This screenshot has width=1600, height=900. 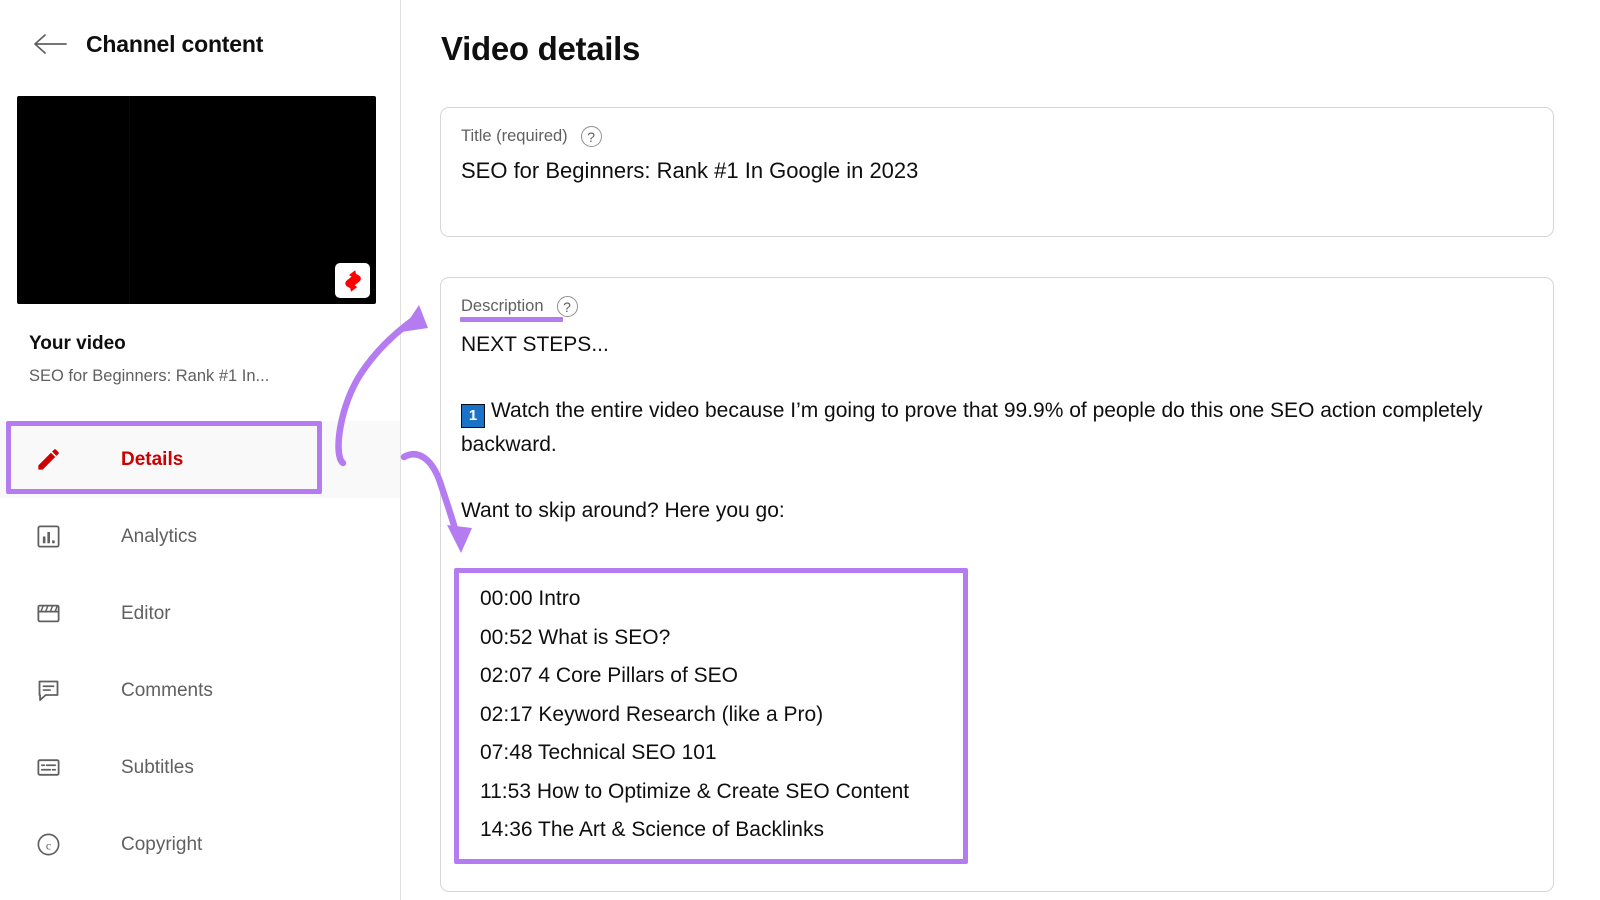 I want to click on svg-text: c, so click(x=47, y=845).